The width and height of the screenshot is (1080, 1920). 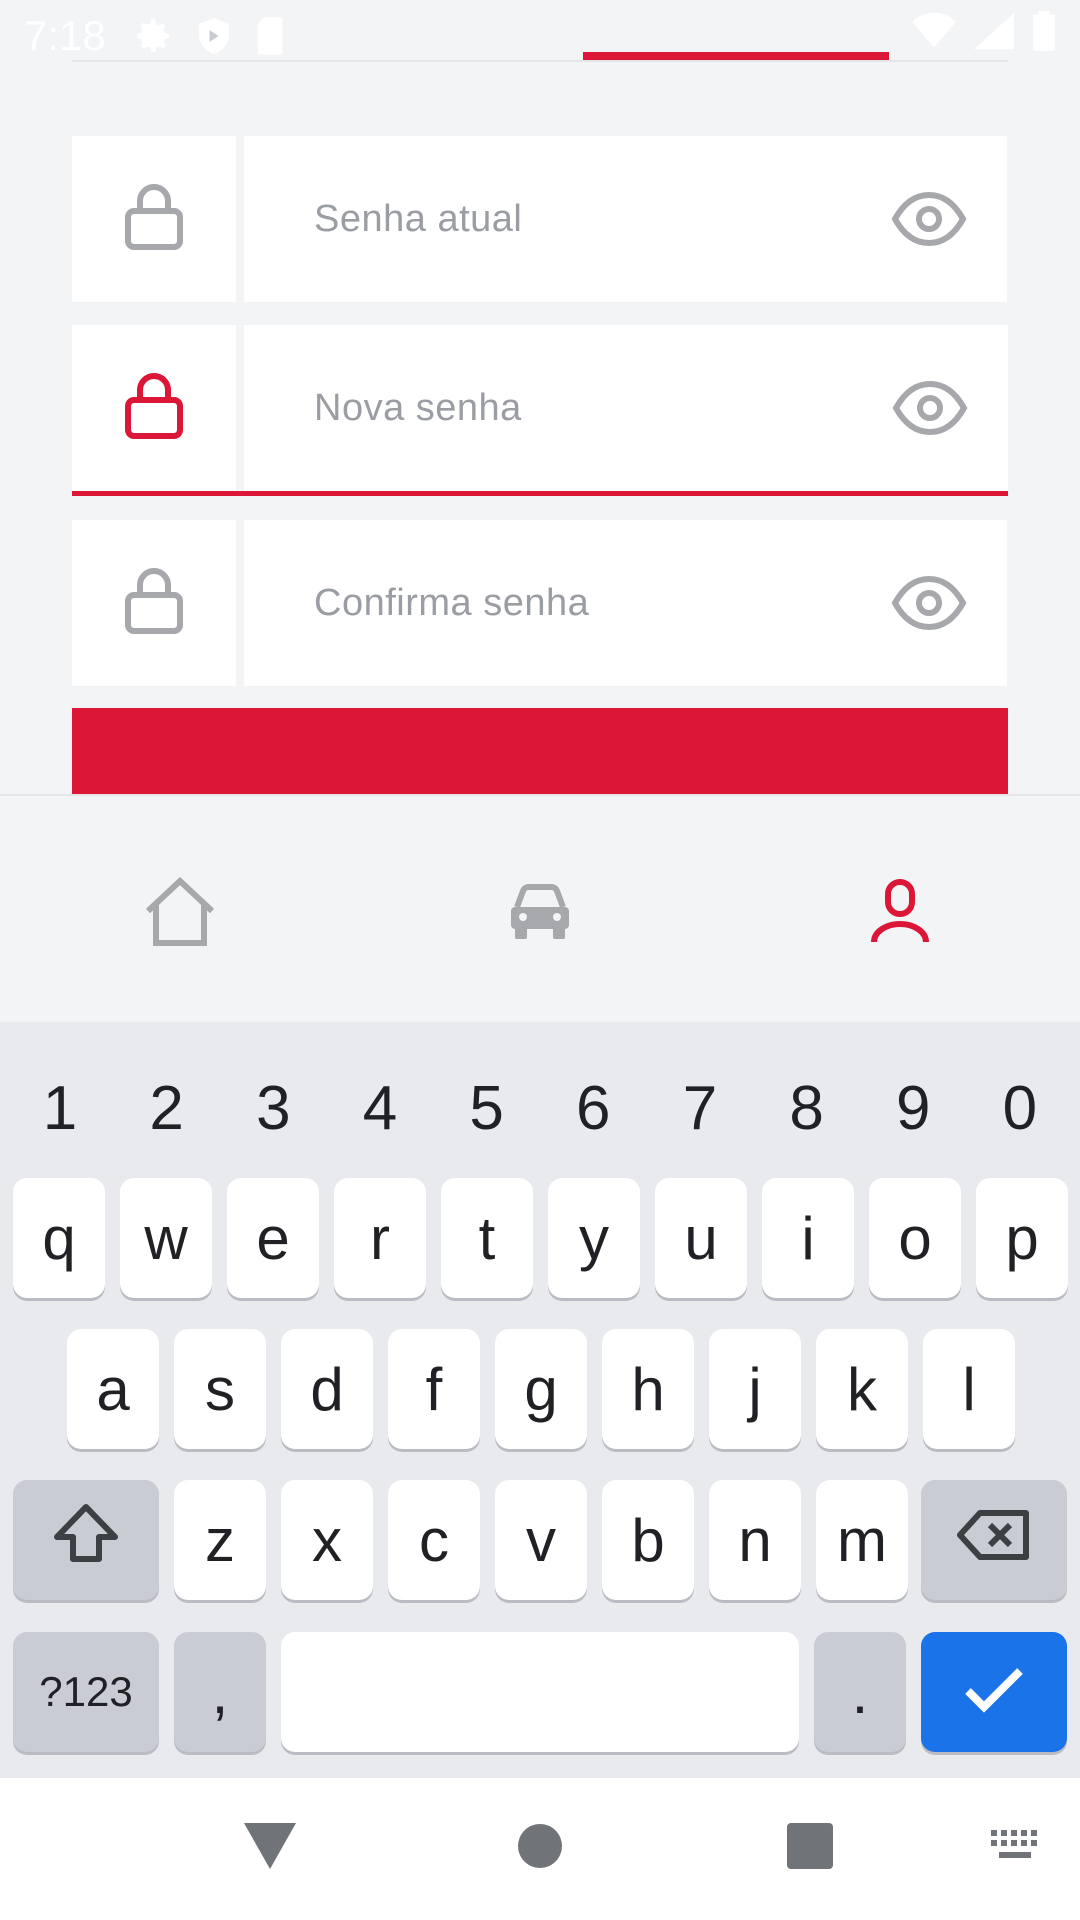 I want to click on current-password-input, so click(x=602, y=219).